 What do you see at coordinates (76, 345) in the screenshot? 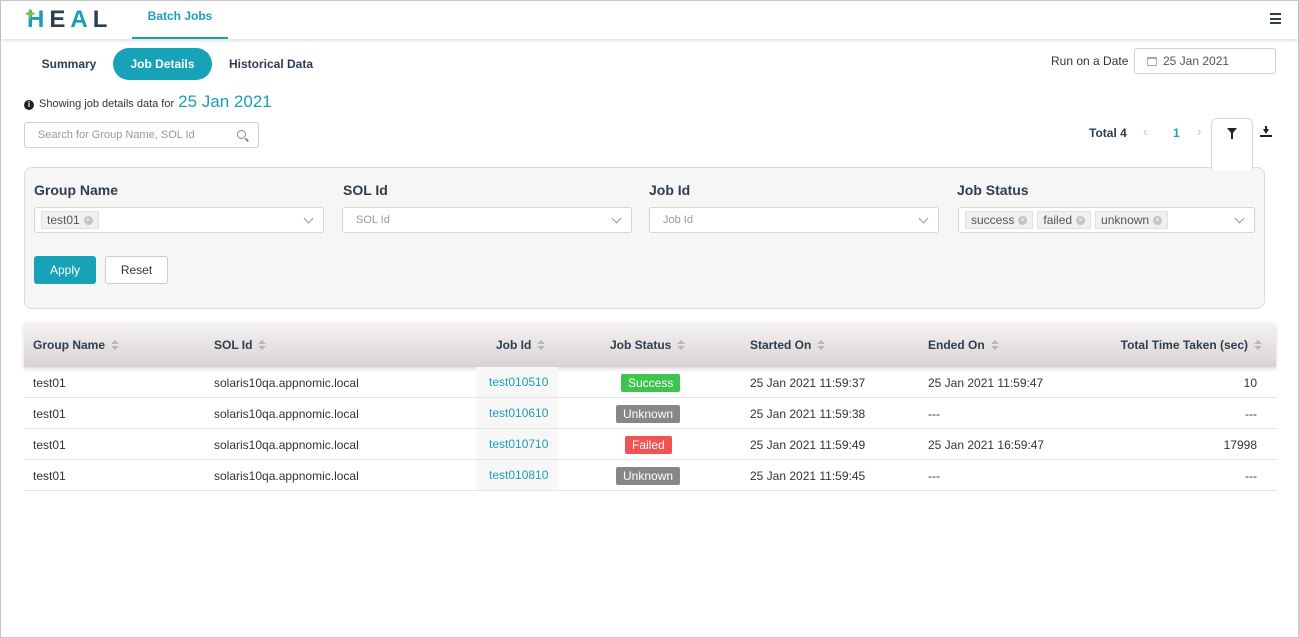
I see `column-header-group-name: Group Name` at bounding box center [76, 345].